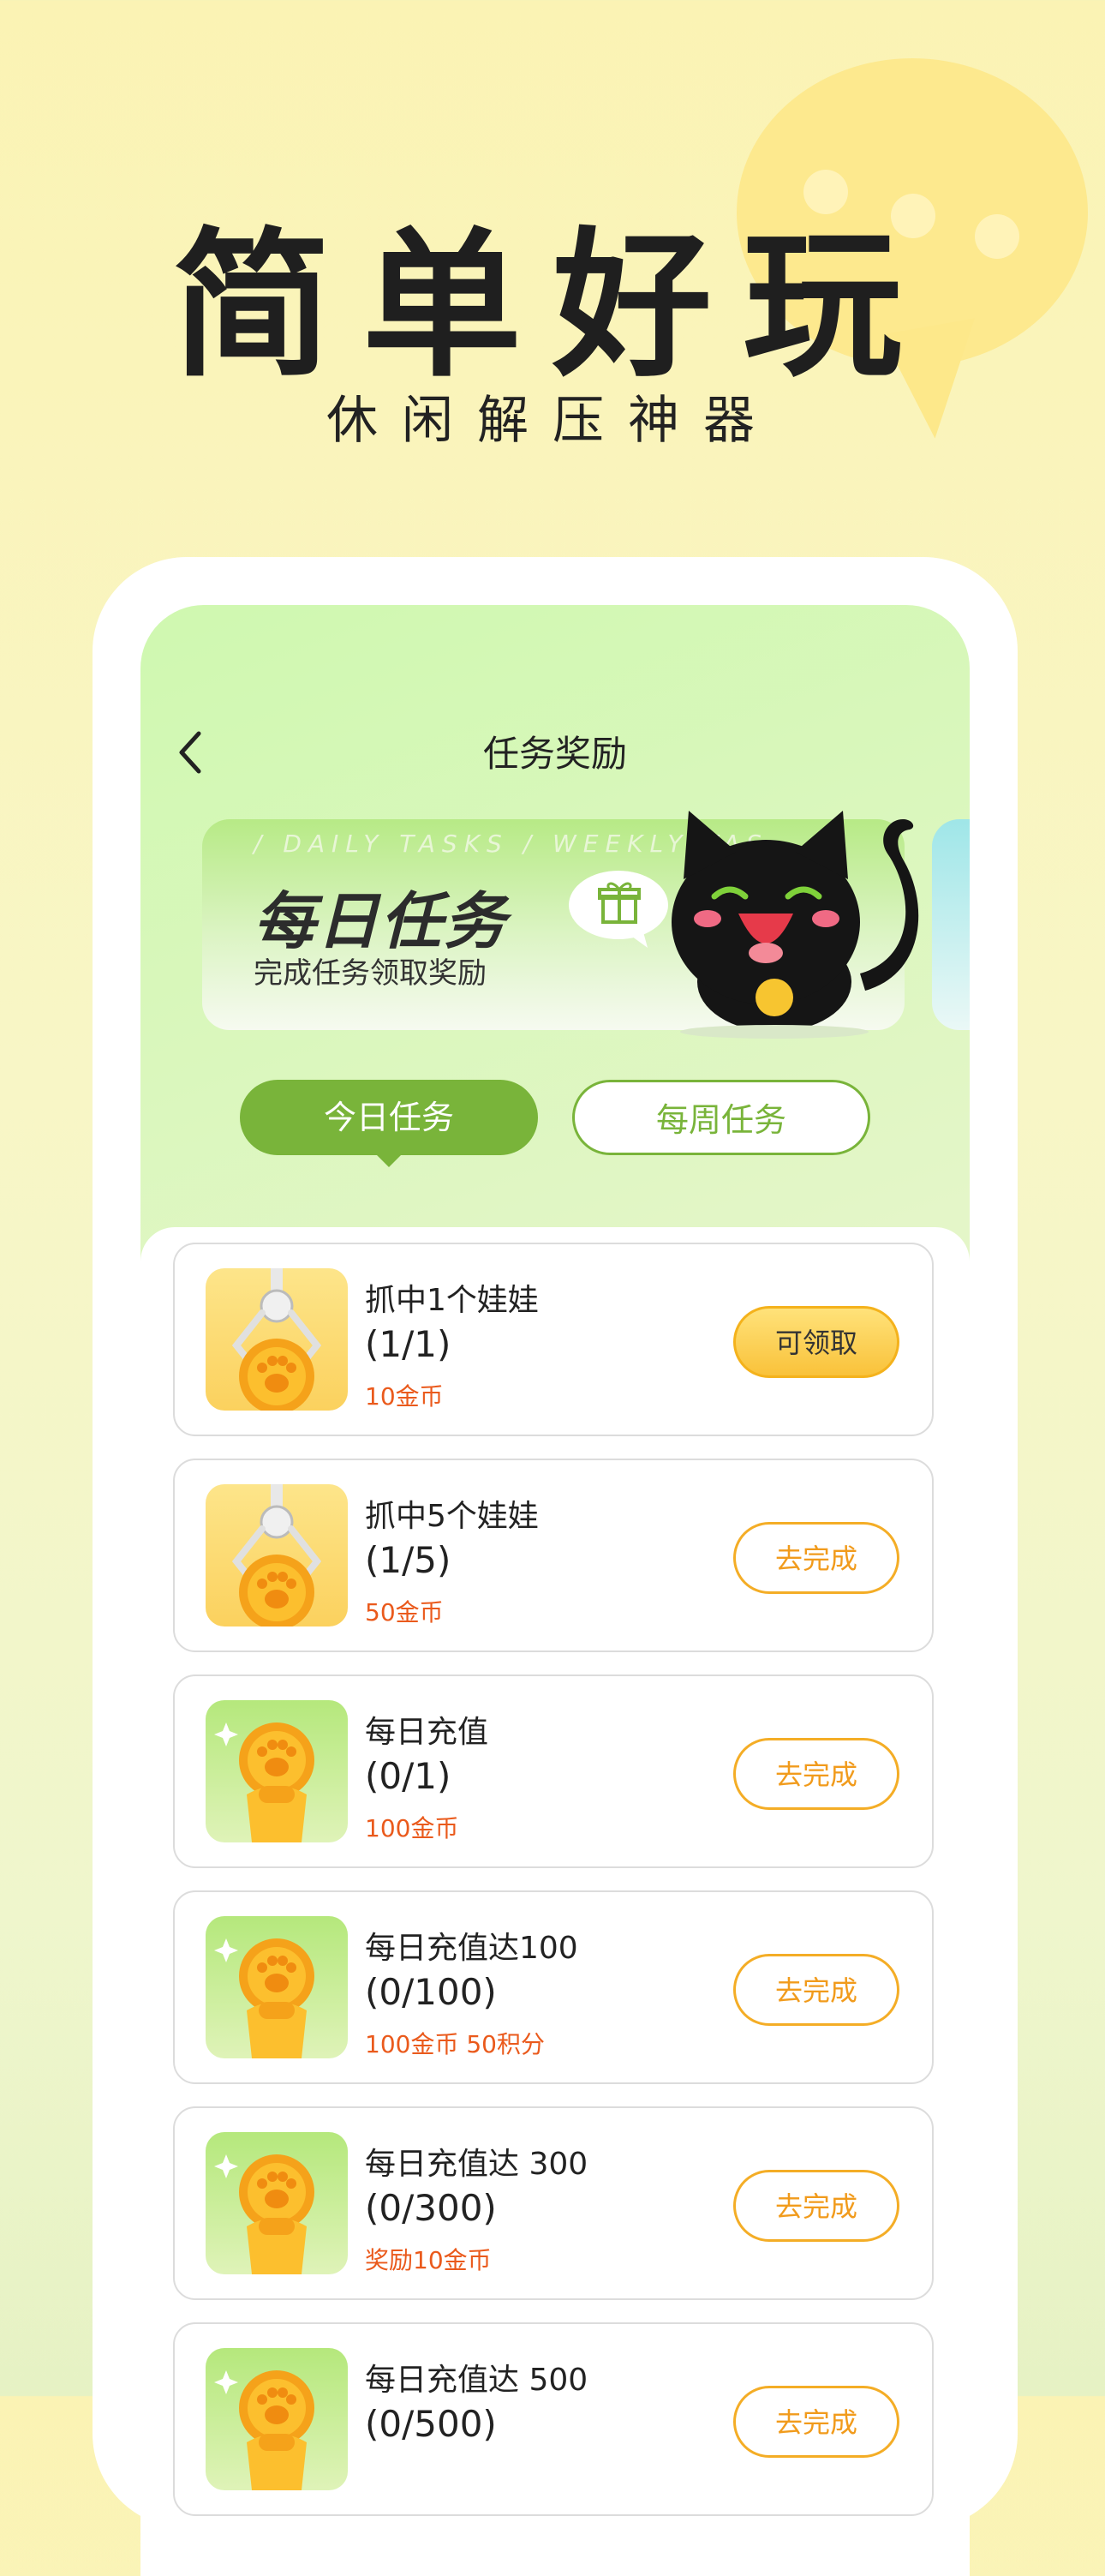 The image size is (1105, 2576). What do you see at coordinates (412, 1828) in the screenshot?
I see `task-reward: 100金币` at bounding box center [412, 1828].